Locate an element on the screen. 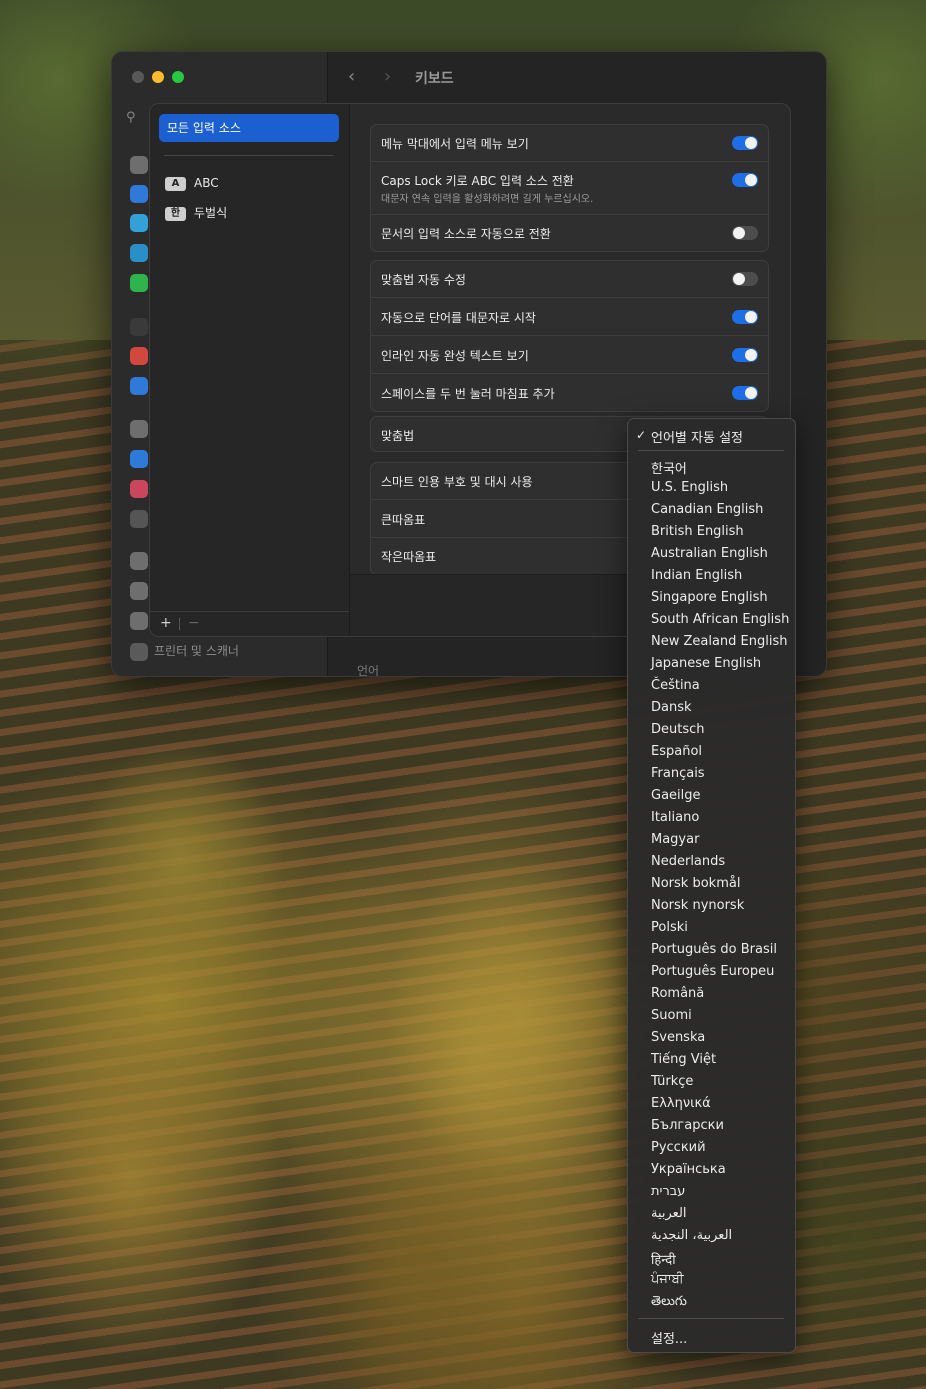  menu-item-language: Deutsch is located at coordinates (678, 729).